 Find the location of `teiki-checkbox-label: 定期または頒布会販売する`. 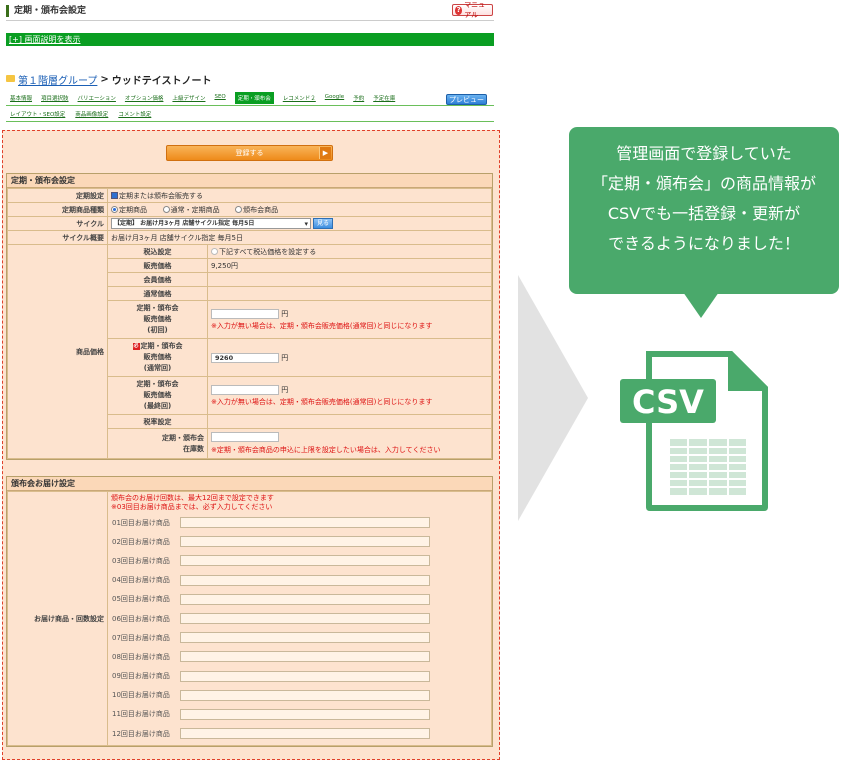

teiki-checkbox-label: 定期または頒布会販売する is located at coordinates (161, 195).